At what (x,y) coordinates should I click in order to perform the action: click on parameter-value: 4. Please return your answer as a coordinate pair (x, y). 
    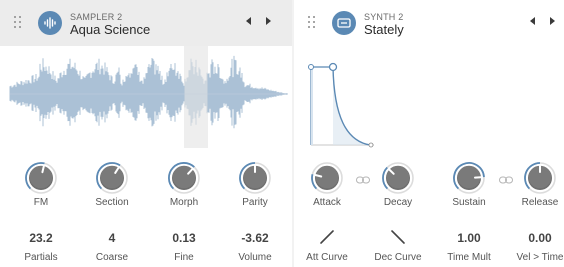
    Looking at the image, I should click on (112, 238).